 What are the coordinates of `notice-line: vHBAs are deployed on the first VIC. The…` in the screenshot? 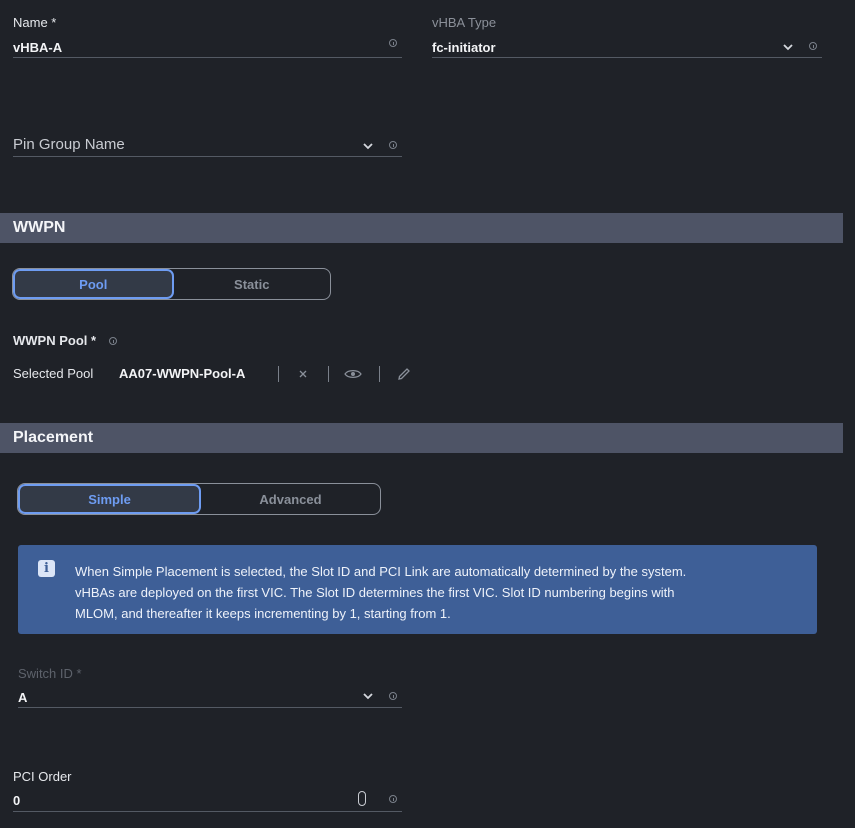 It's located at (375, 592).